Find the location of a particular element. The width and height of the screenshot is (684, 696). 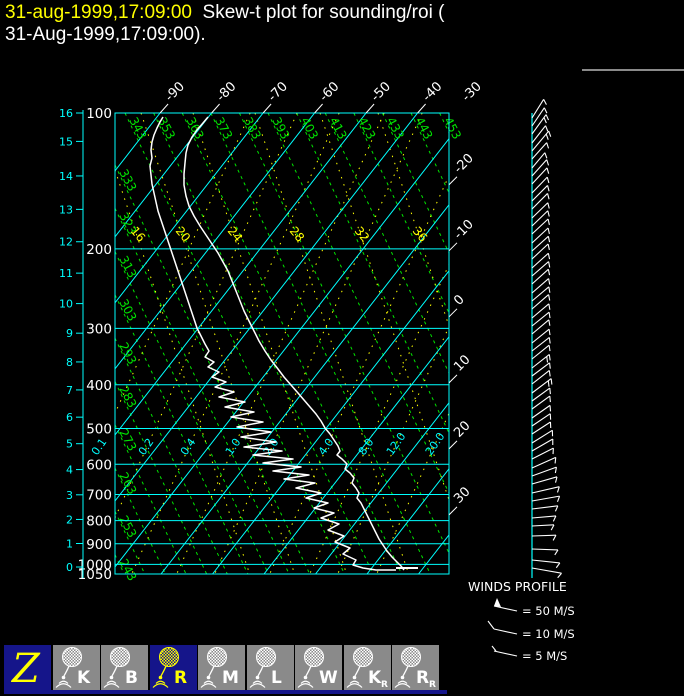

right-temp-label: -10 is located at coordinates (464, 230).